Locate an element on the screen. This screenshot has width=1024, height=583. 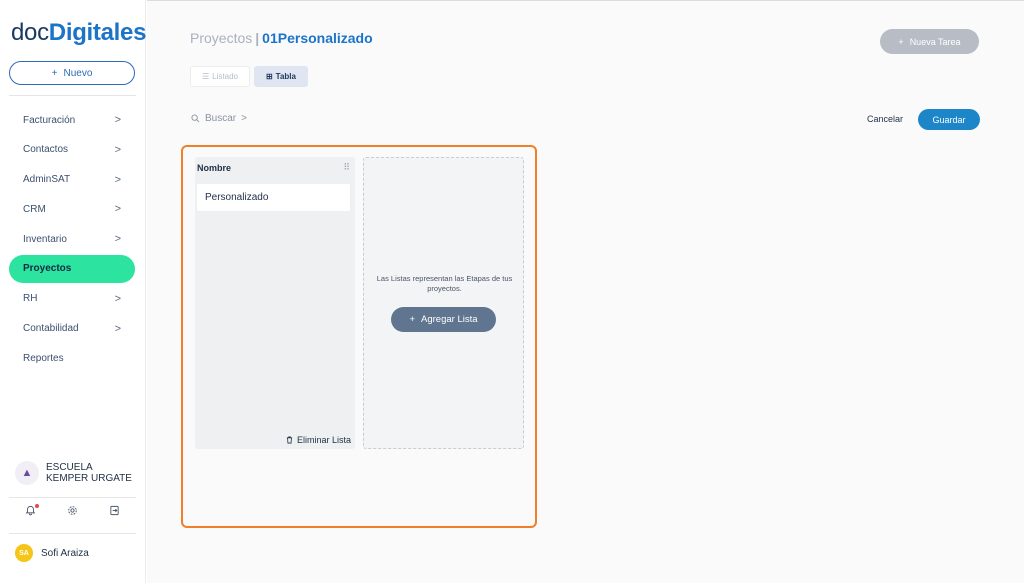
sidebar-item-contactos: Contactos > is located at coordinates (72, 150).